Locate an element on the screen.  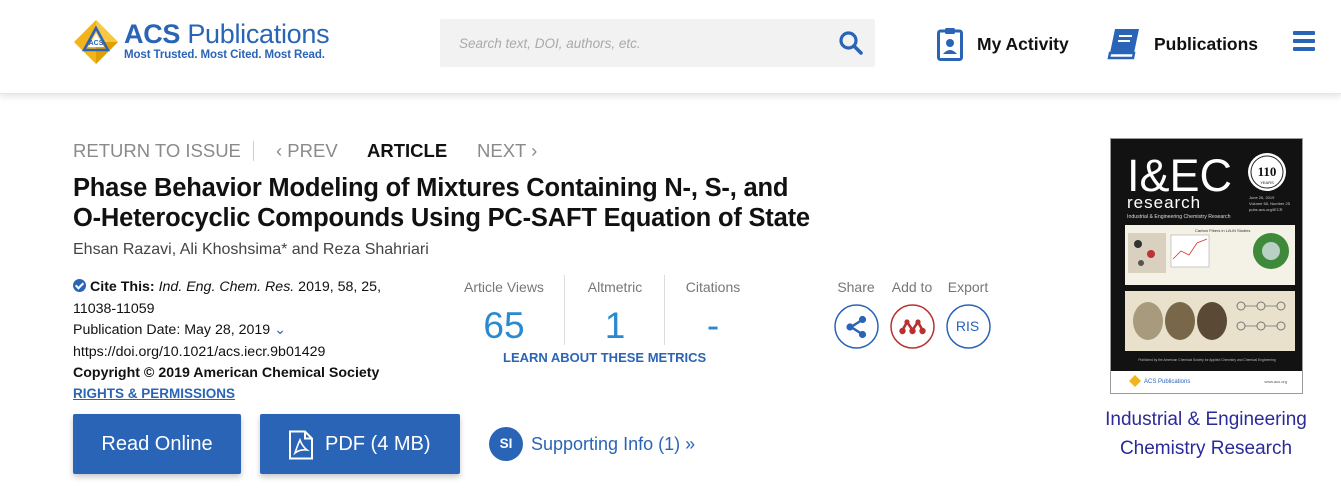
doi-link: https://doi.org/10.1021/acs.iecr.9b01429 is located at coordinates (238, 353).